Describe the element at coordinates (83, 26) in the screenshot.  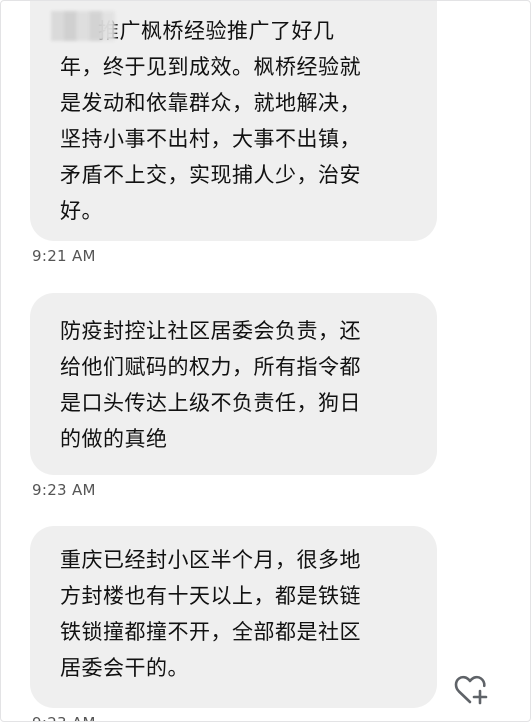
I see `redacted-blur` at that location.